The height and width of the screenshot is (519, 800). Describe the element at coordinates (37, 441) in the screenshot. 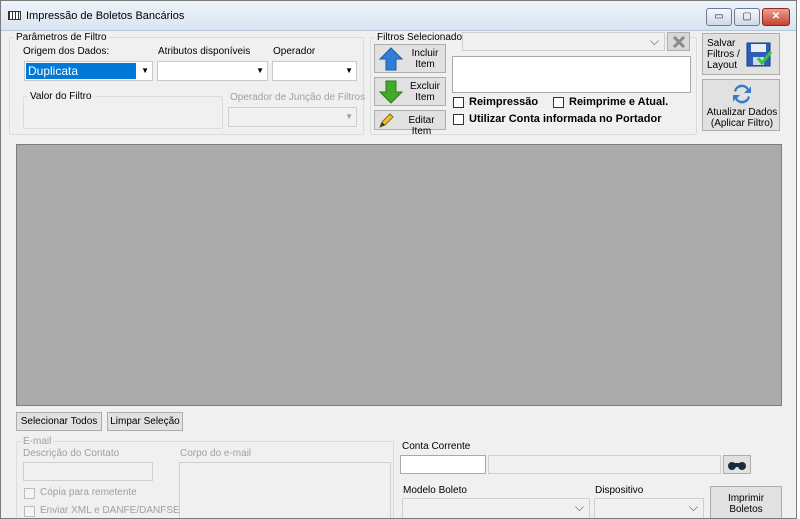

I see `email-legend: E-mail` at that location.